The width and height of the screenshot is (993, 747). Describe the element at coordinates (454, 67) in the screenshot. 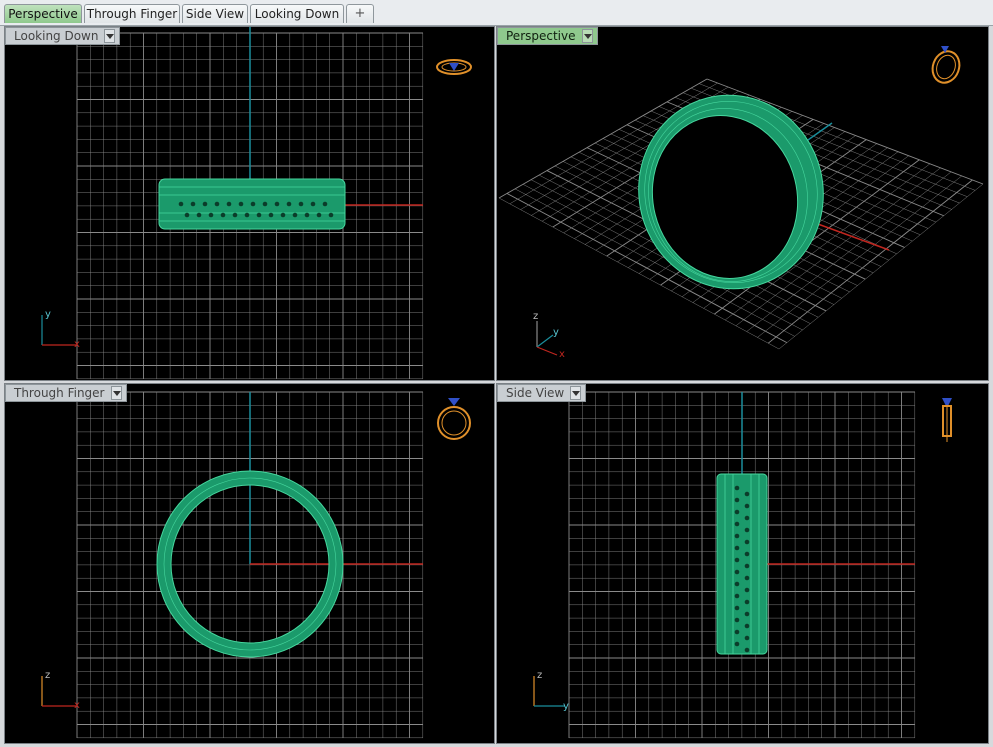

I see `ring-top-orientation-icon` at that location.